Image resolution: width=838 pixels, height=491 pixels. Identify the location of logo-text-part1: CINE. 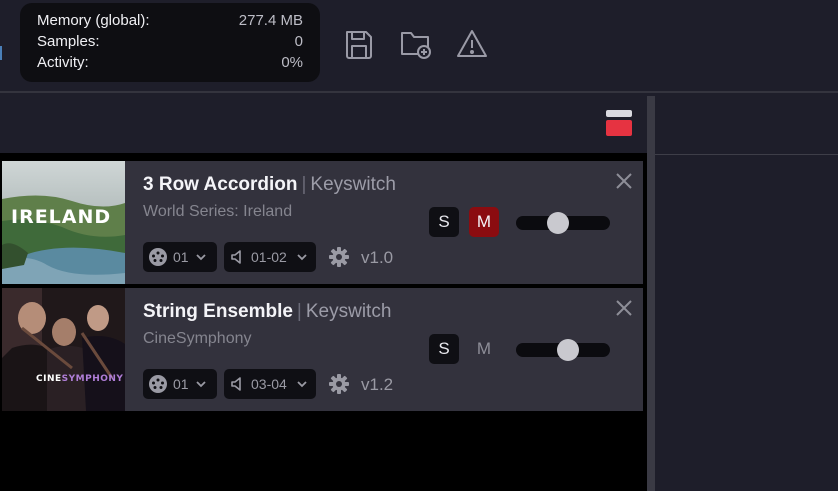
(49, 379).